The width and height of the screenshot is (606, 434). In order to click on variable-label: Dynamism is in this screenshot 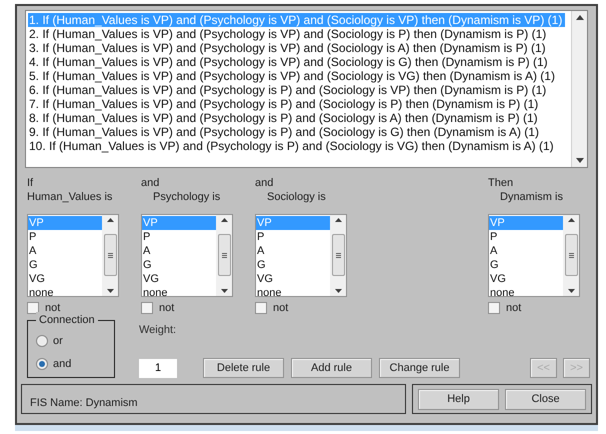, I will do `click(531, 197)`.